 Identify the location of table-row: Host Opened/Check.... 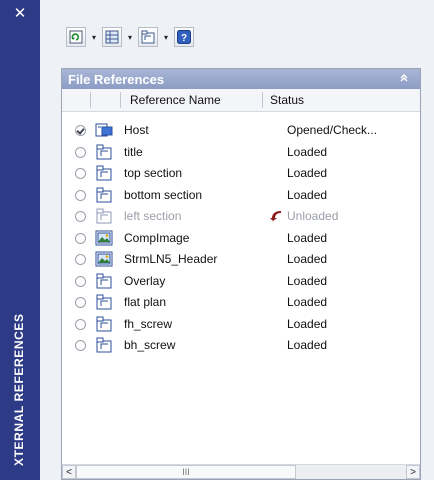
(241, 132).